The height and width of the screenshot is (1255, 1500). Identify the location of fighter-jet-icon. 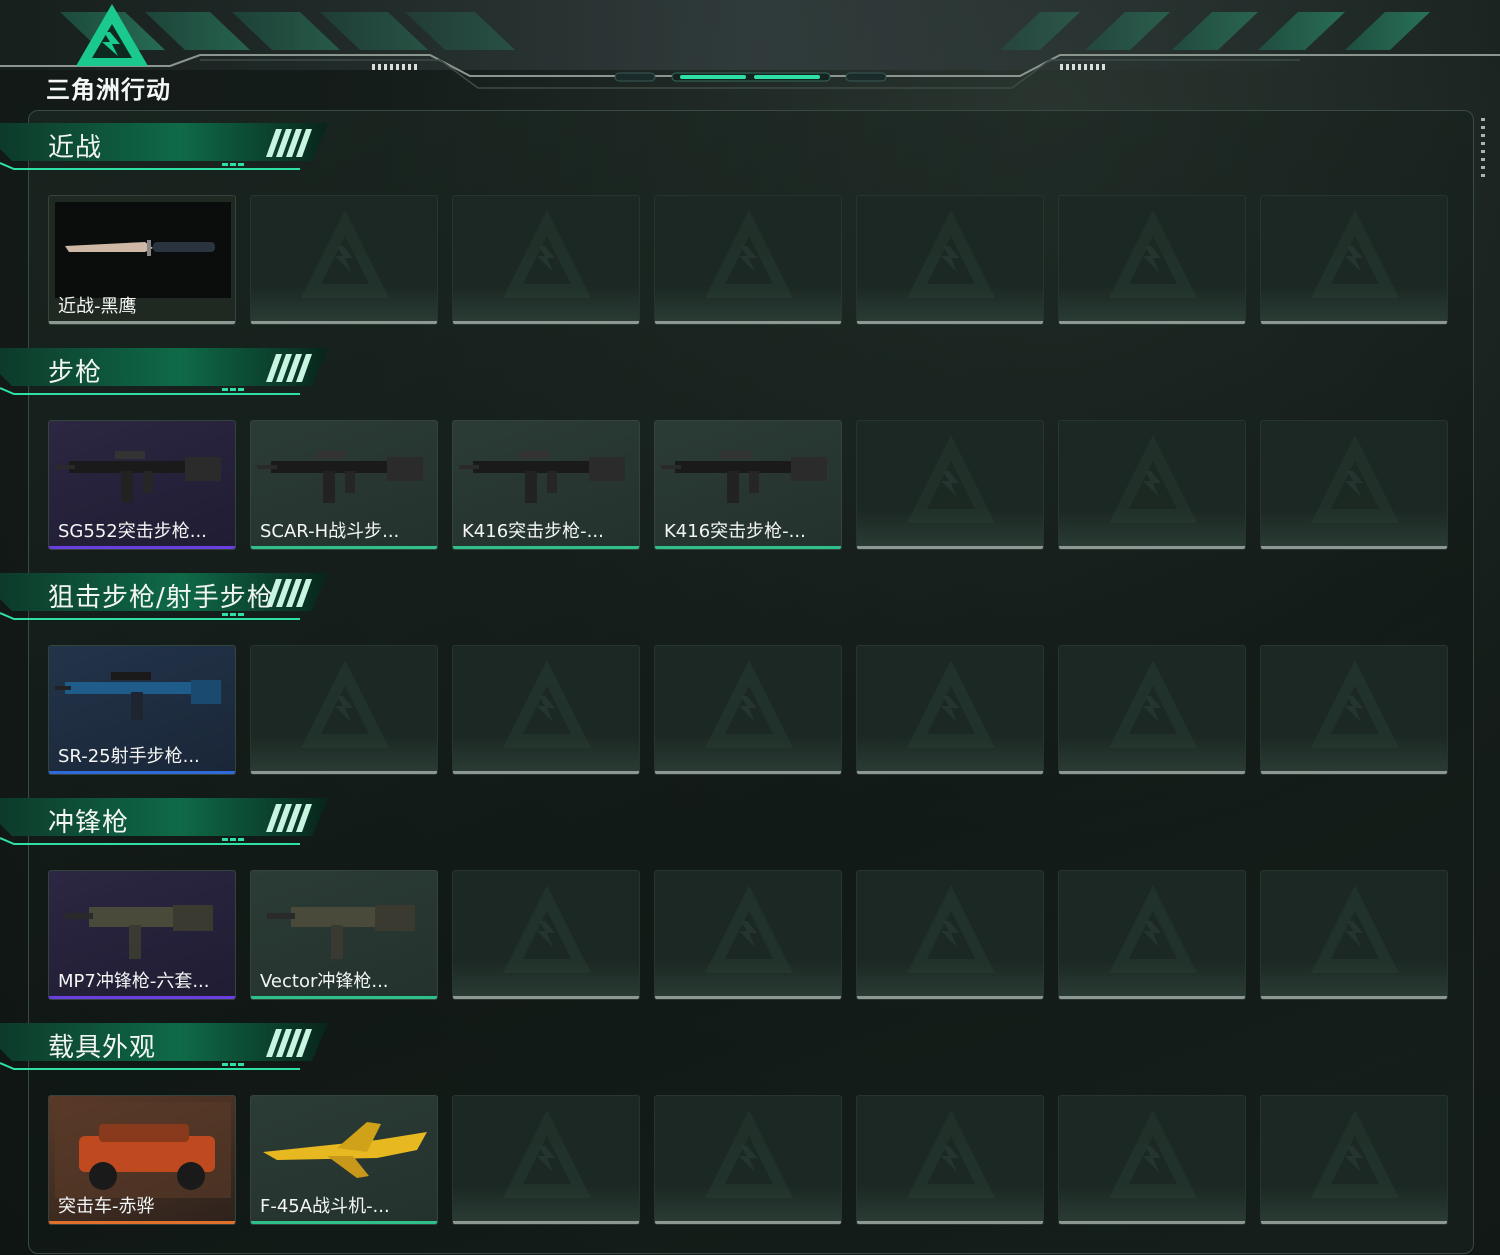
(345, 1150).